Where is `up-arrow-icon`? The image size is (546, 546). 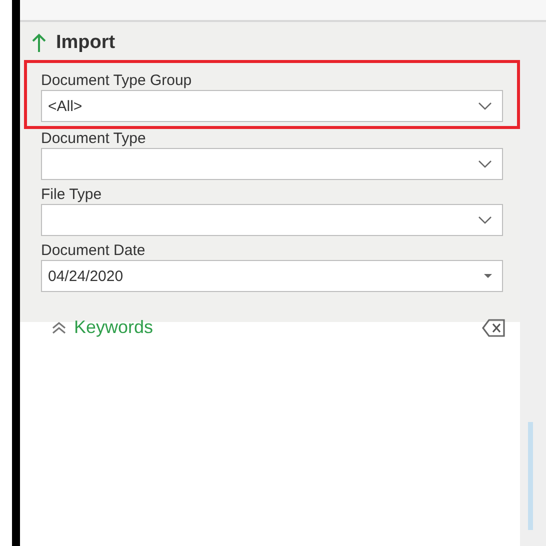
up-arrow-icon is located at coordinates (39, 43).